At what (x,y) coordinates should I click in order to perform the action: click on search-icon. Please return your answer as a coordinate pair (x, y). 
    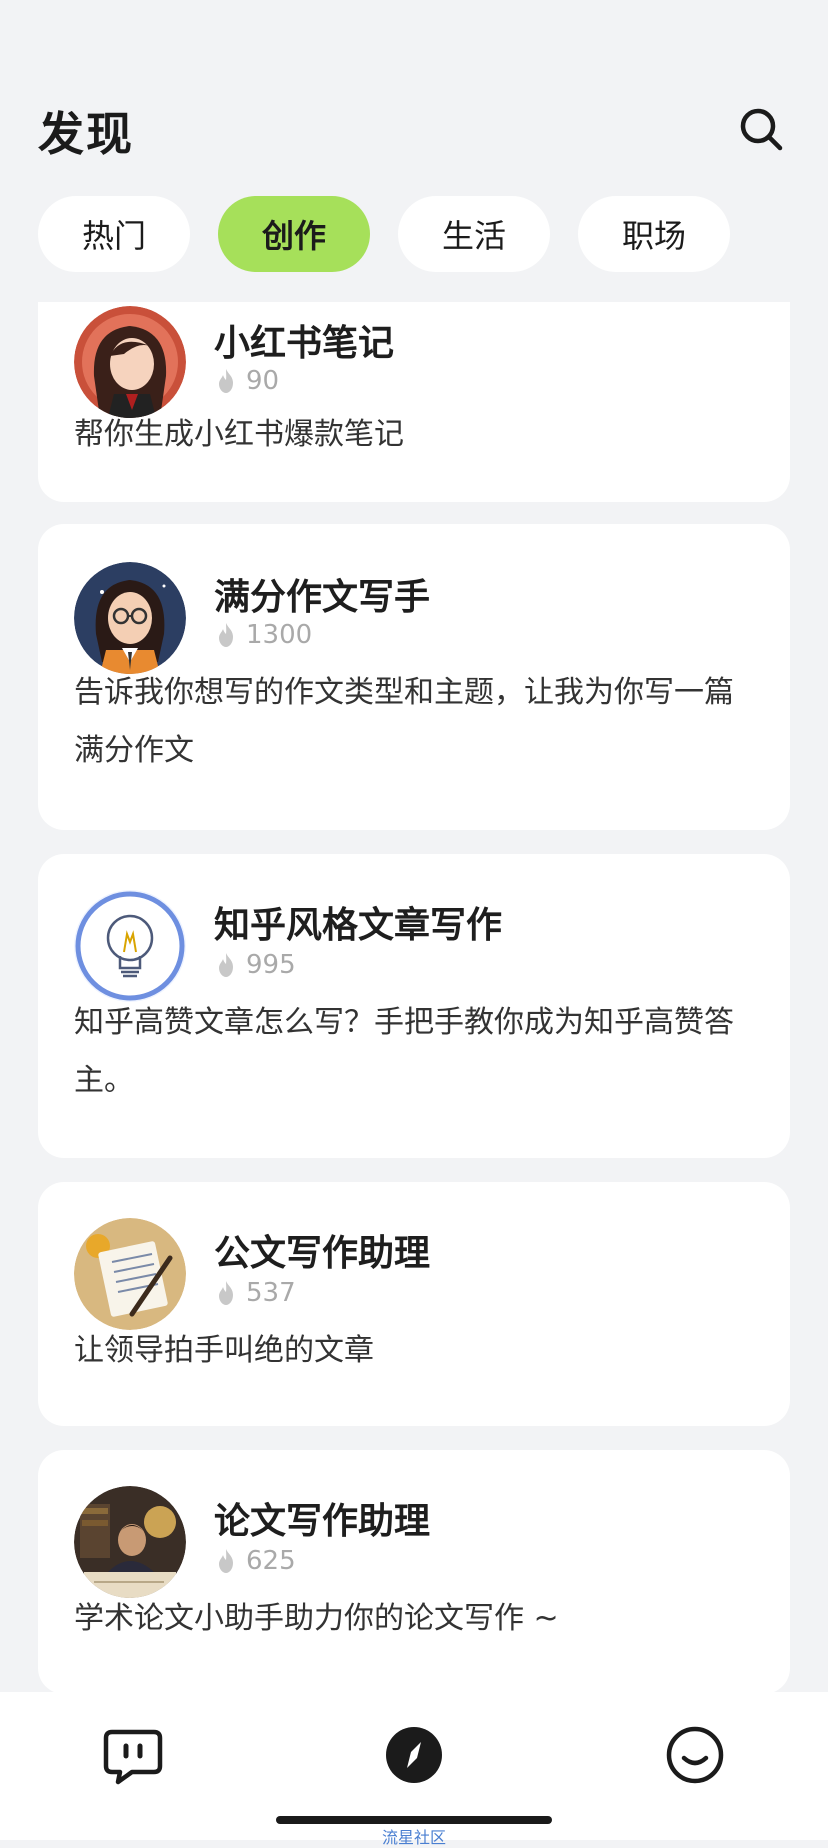
    Looking at the image, I should click on (761, 129).